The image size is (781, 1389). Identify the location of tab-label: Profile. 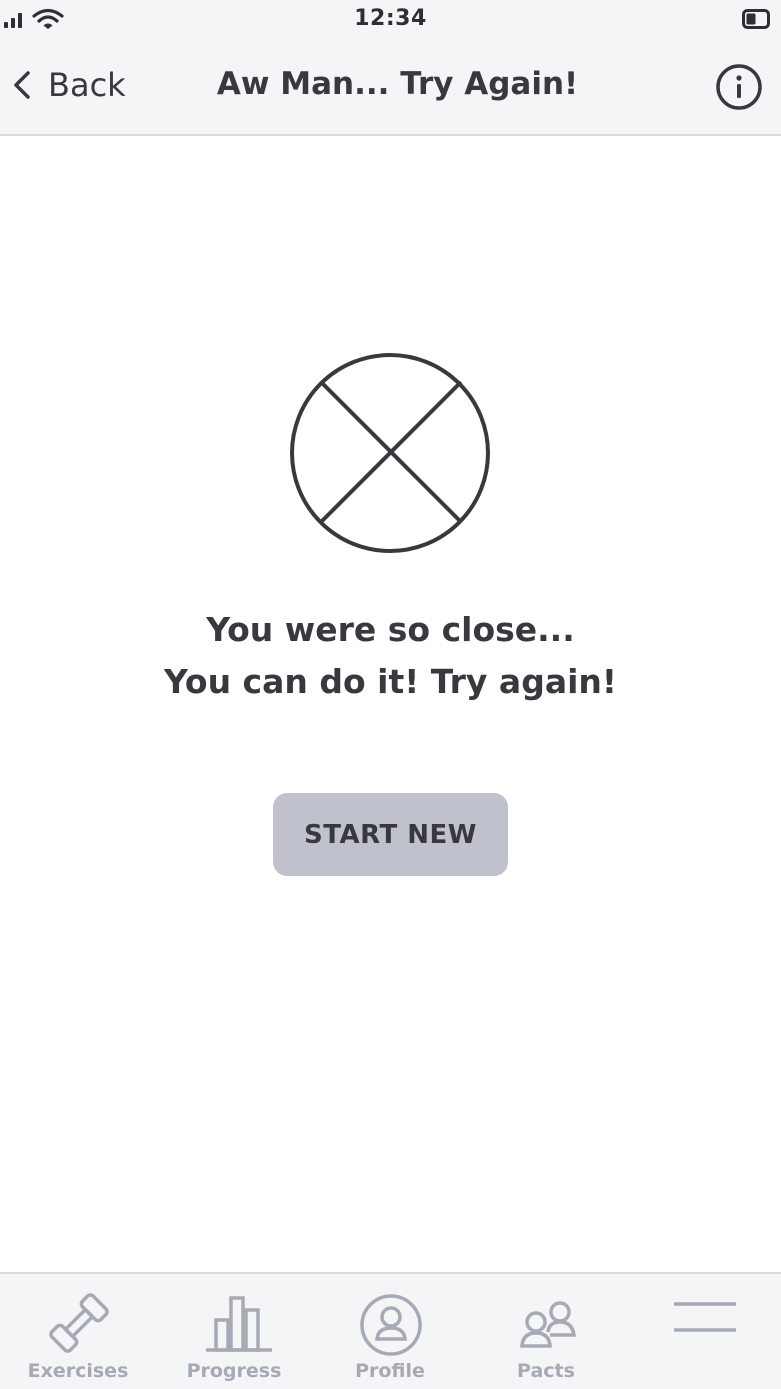
(390, 1371).